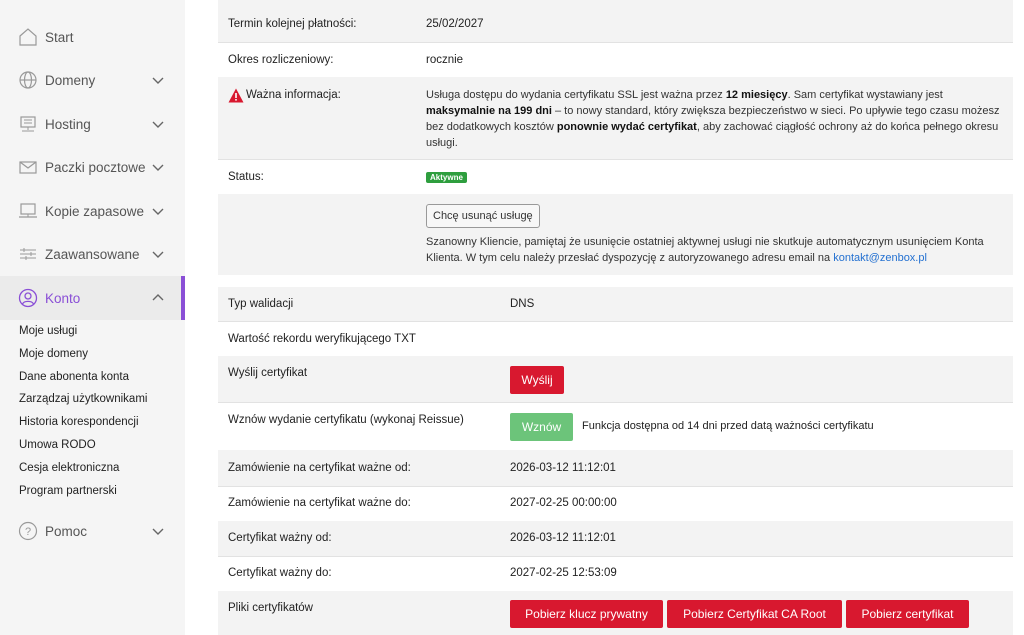 The image size is (1024, 635). Describe the element at coordinates (280, 573) in the screenshot. I see `cert-valid-to-label: Certyfikat ważny do:` at that location.